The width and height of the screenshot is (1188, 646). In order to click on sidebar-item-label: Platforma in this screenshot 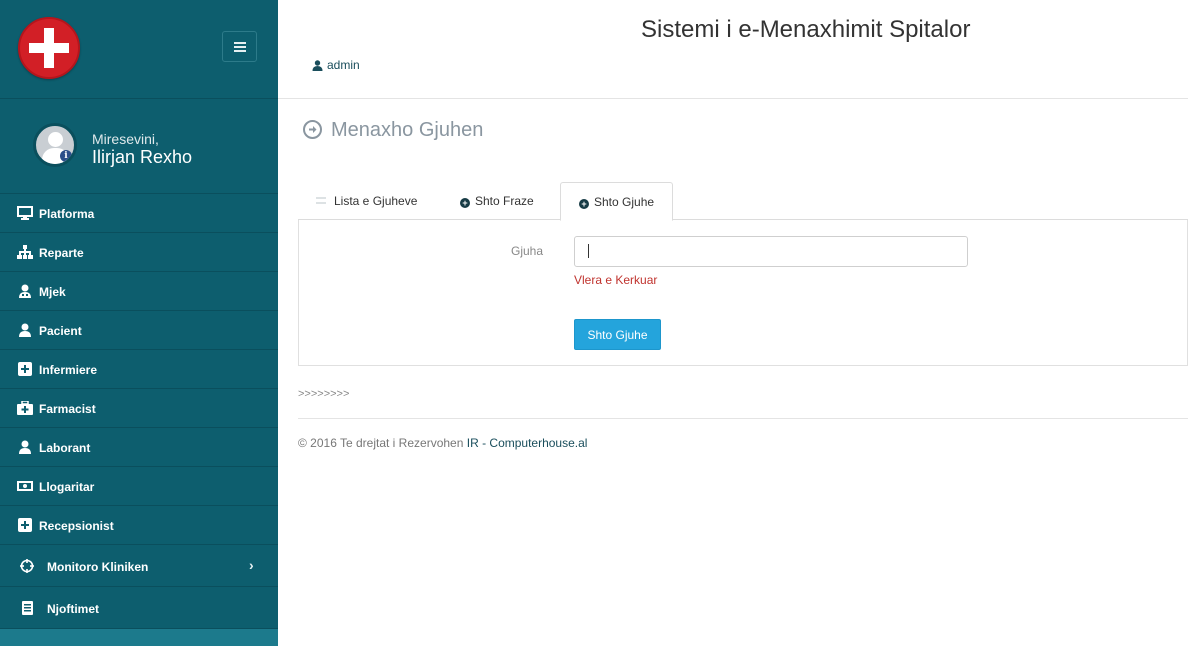, I will do `click(67, 214)`.